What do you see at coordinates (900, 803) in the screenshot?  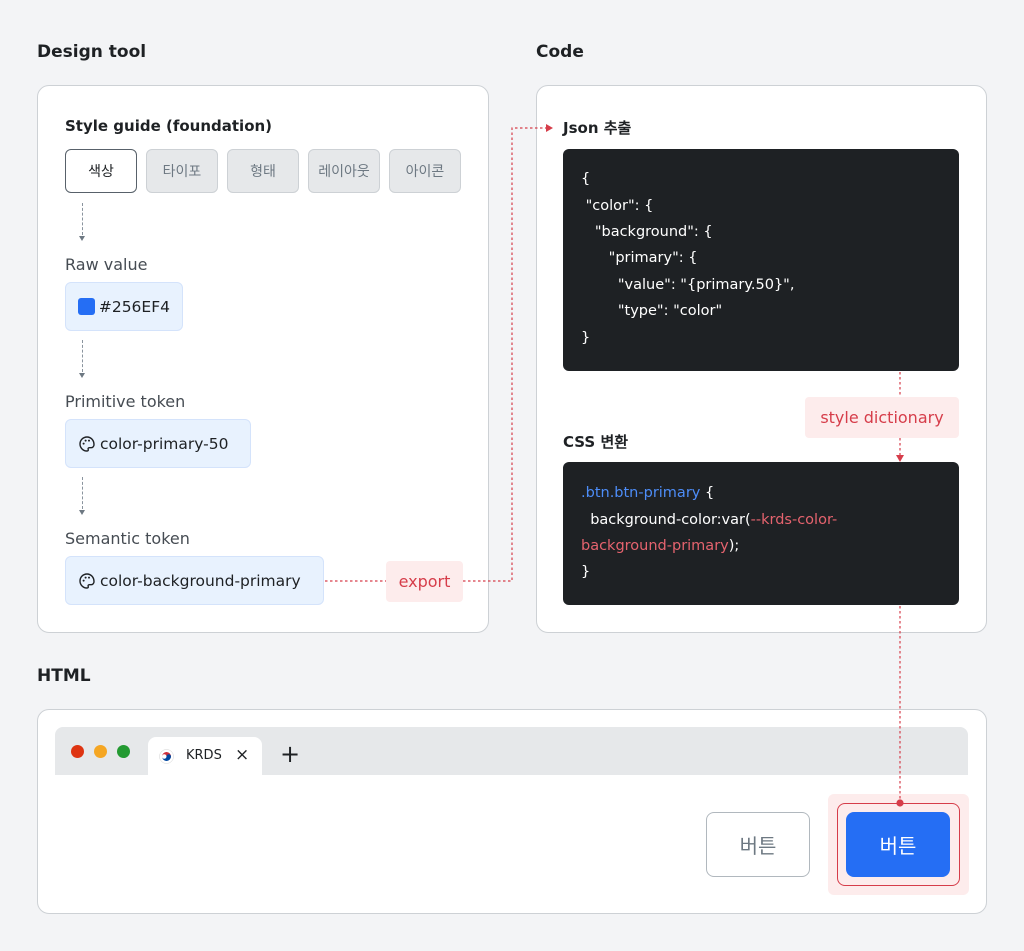 I see `connector-end-dot` at bounding box center [900, 803].